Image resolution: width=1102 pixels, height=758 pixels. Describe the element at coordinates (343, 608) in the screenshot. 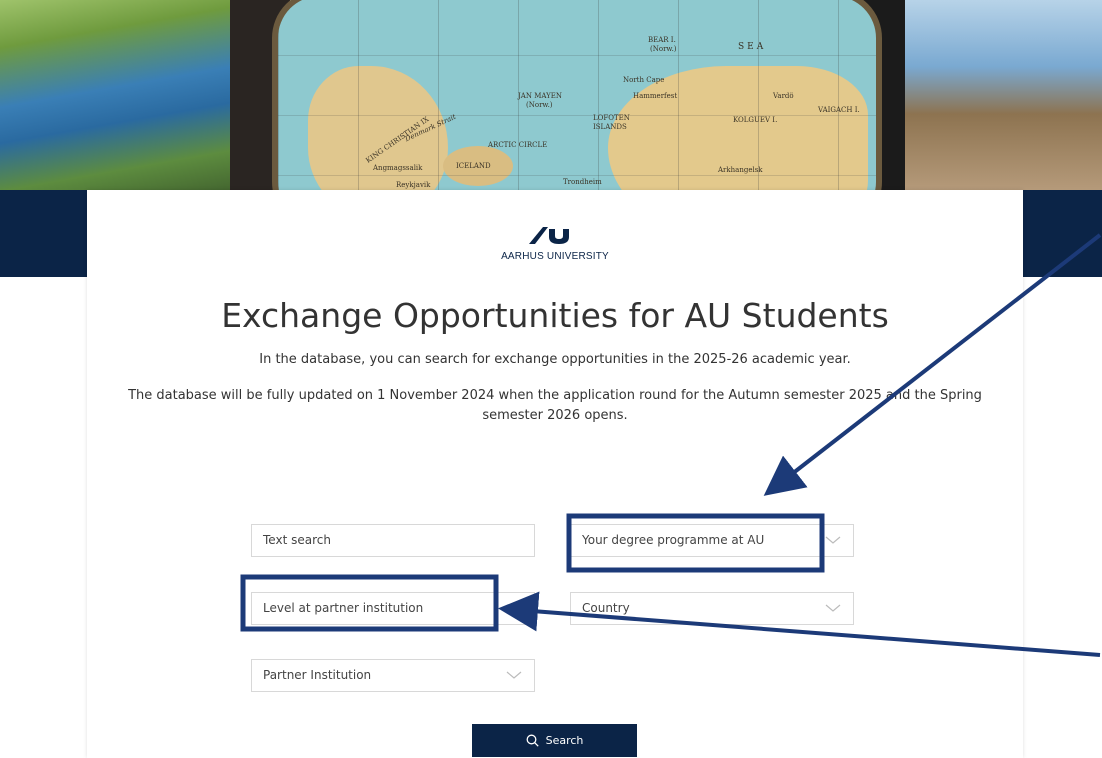

I see `level-value: Level at partner institution` at that location.